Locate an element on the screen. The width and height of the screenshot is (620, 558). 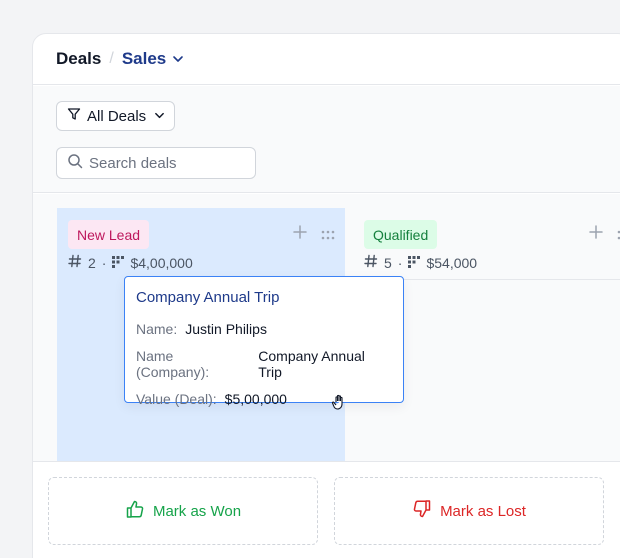
filter-icon is located at coordinates (74, 116).